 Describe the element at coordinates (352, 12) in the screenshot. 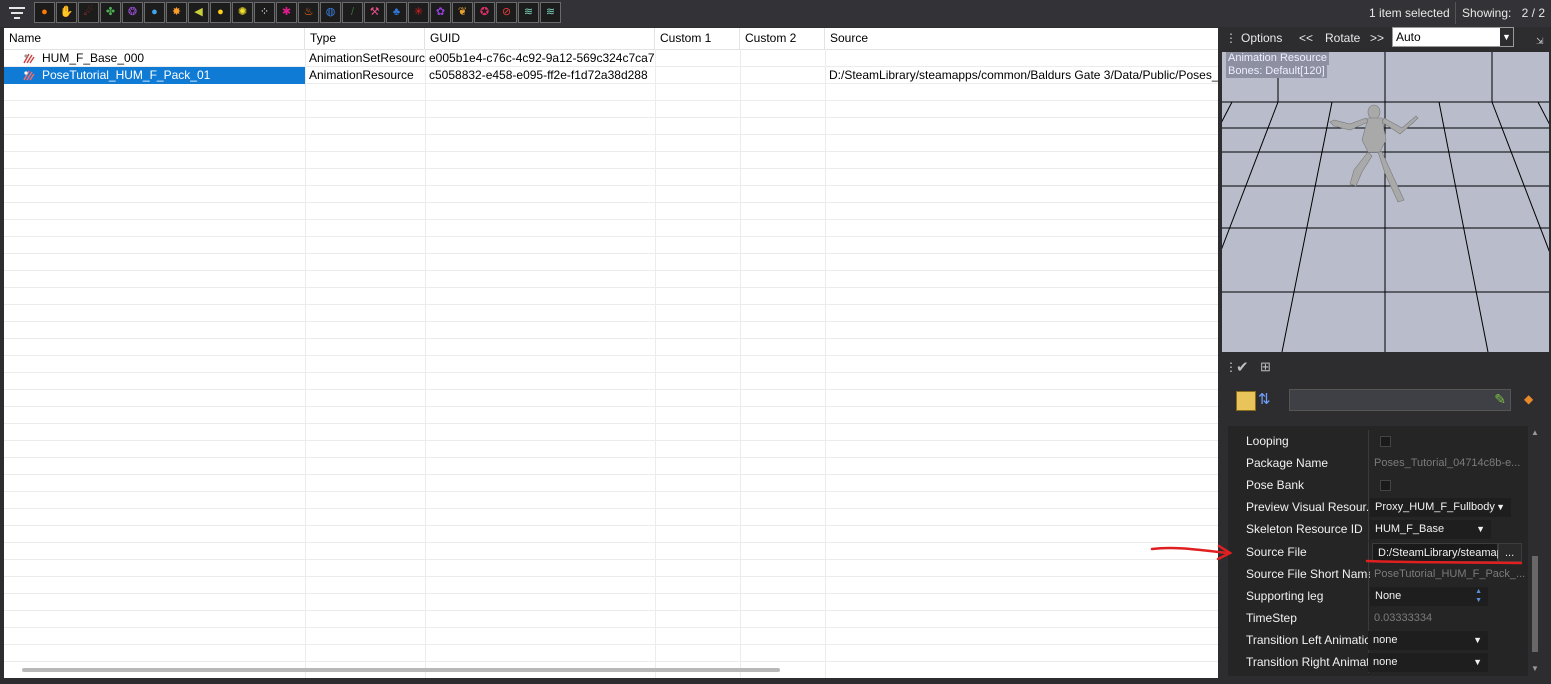

I see `feather-icon: /` at that location.